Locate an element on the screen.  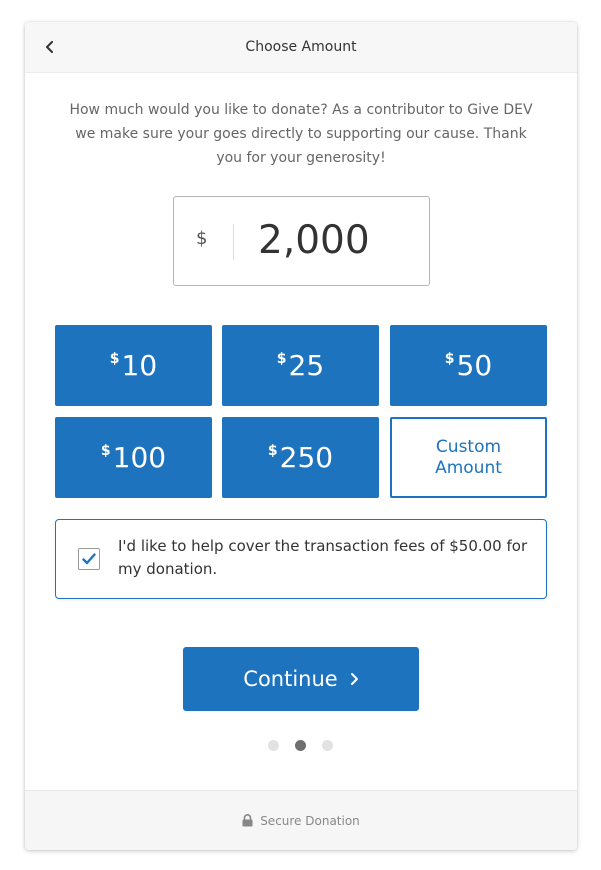
preset-button-25: $ 25 is located at coordinates (300, 365).